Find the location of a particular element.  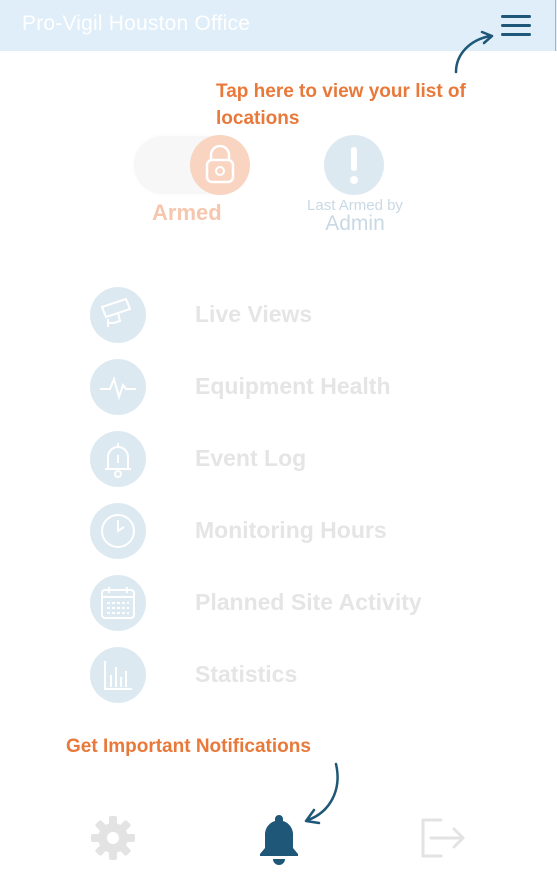

menu-item-planned-site-activity: Planned Site Activity is located at coordinates (290, 603).